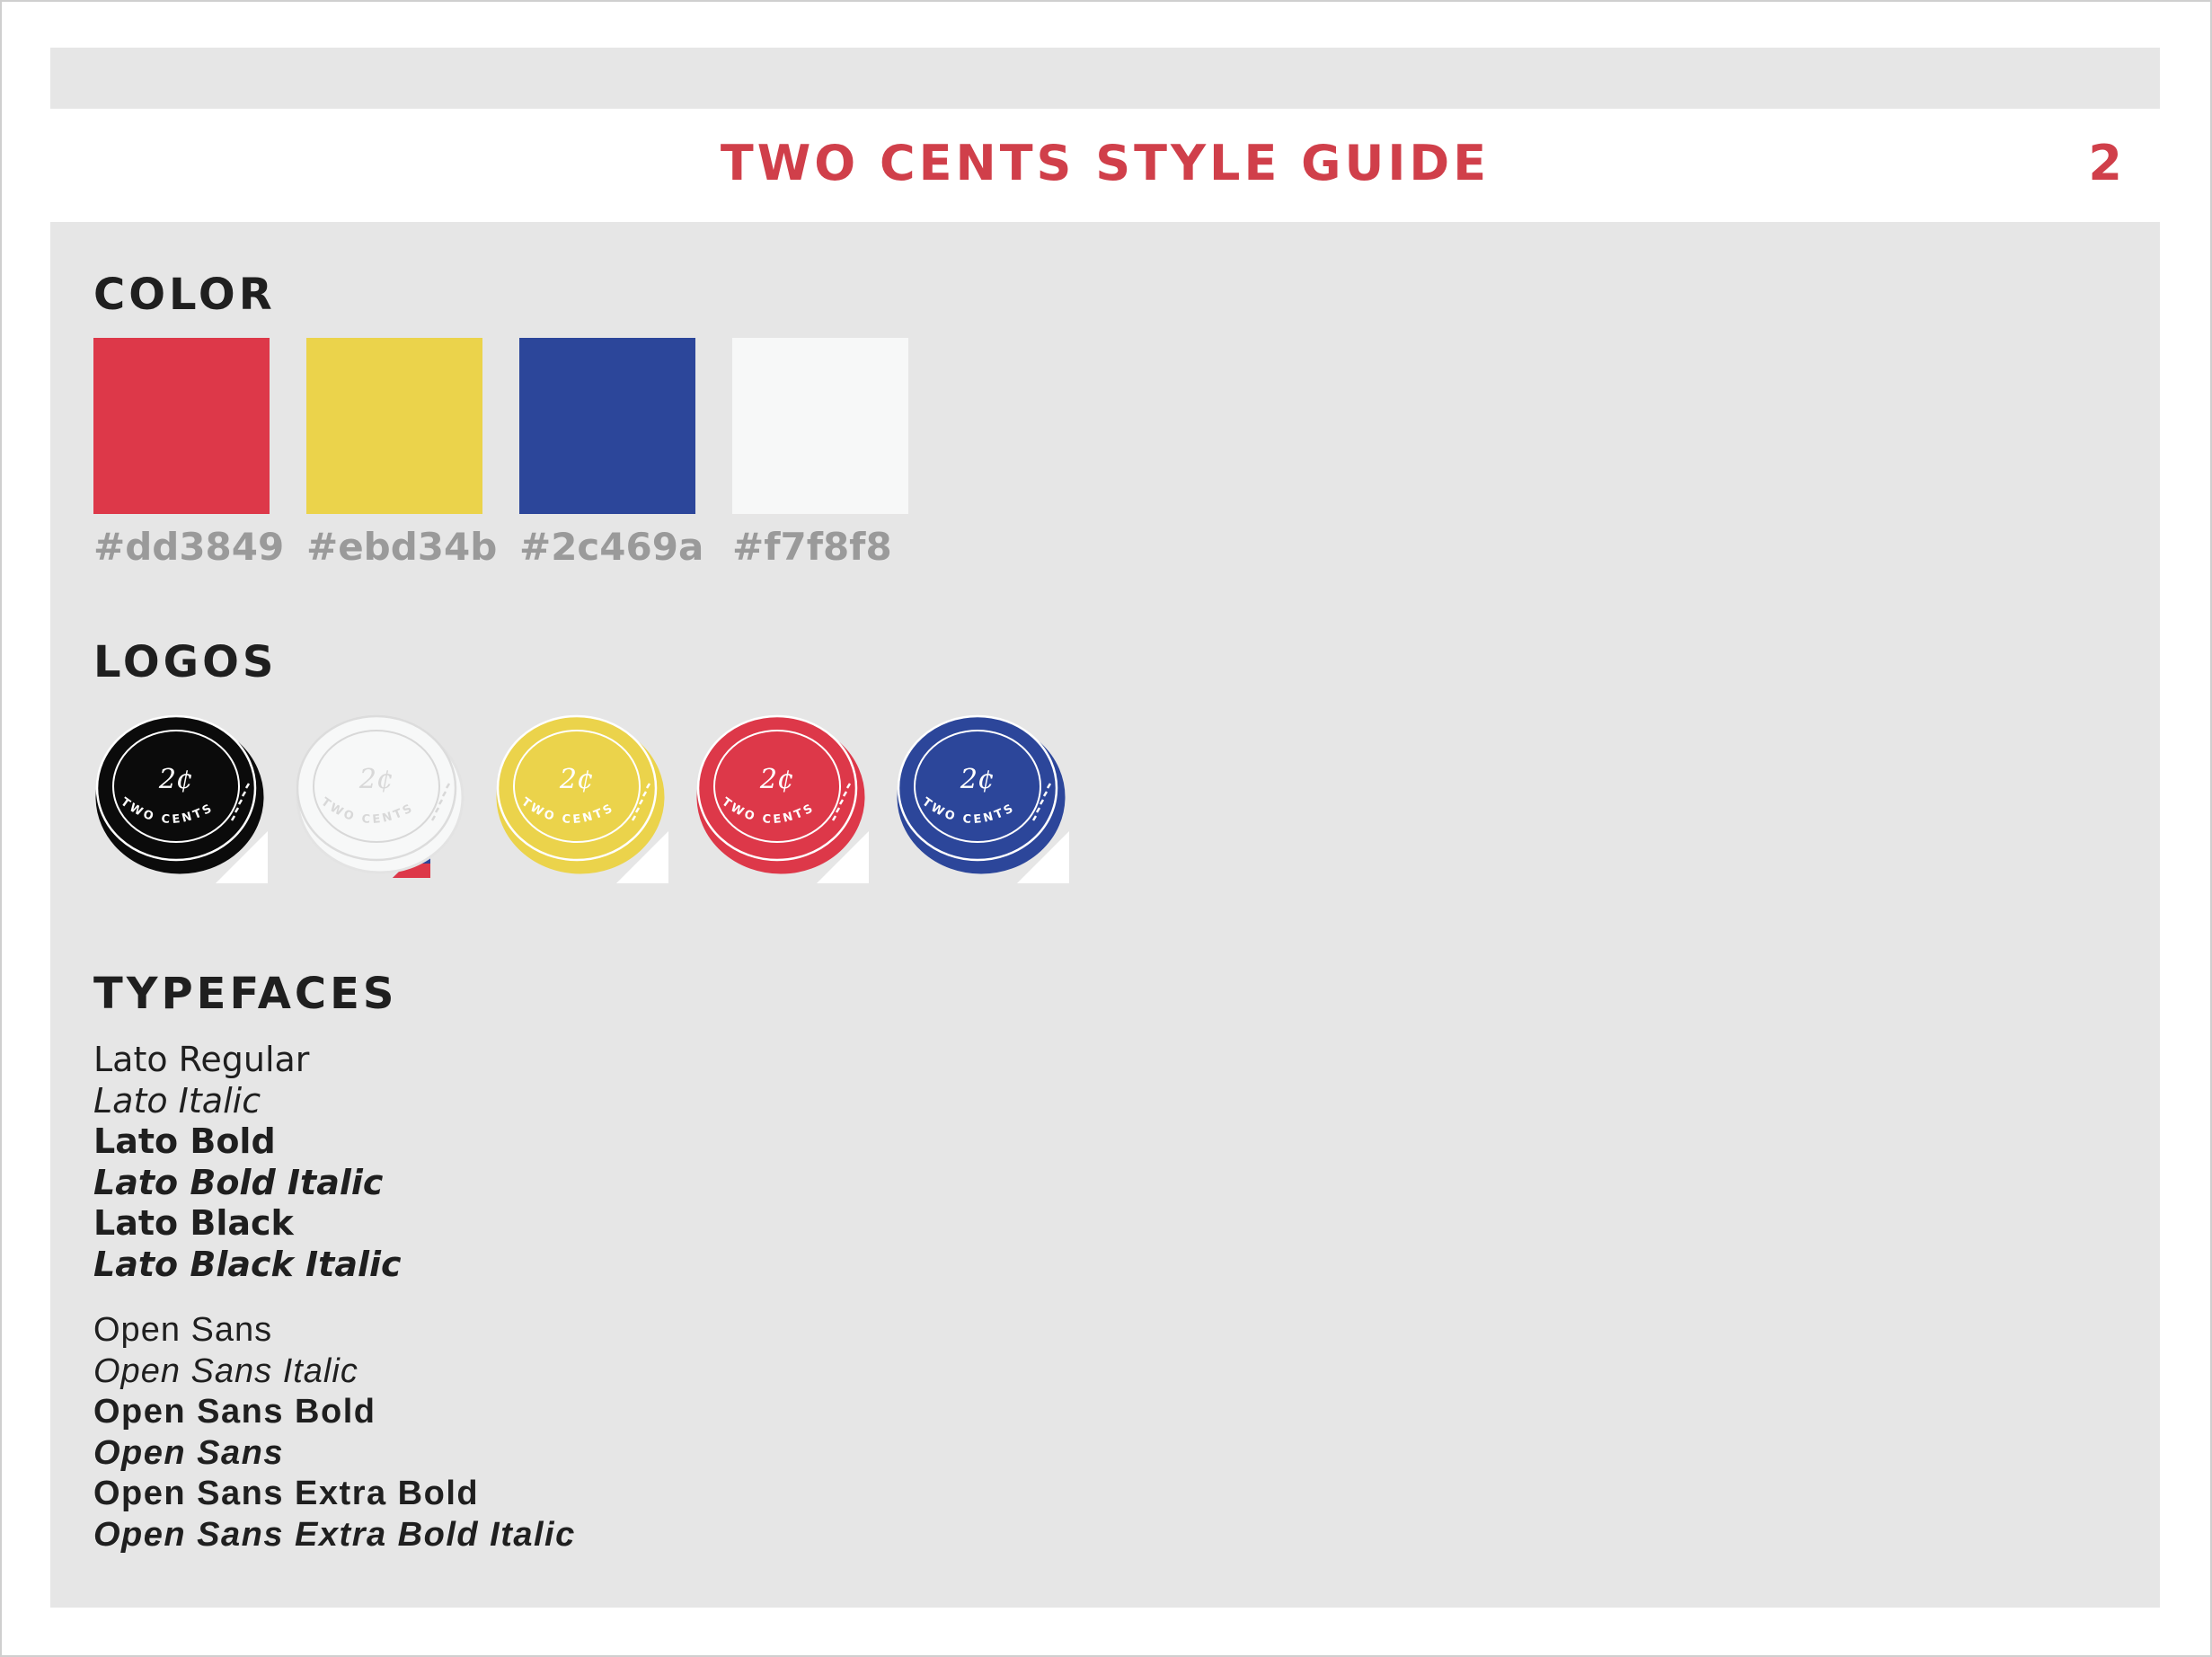 This screenshot has height=1657, width=2212. I want to click on section-heading-logos: LOGOS, so click(185, 662).